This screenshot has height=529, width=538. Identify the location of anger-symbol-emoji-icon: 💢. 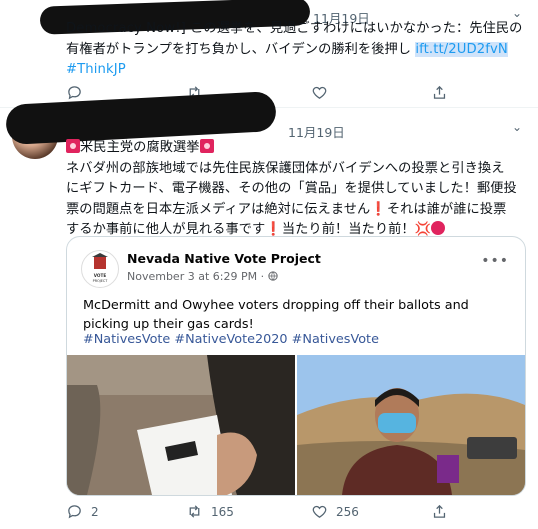
(423, 229).